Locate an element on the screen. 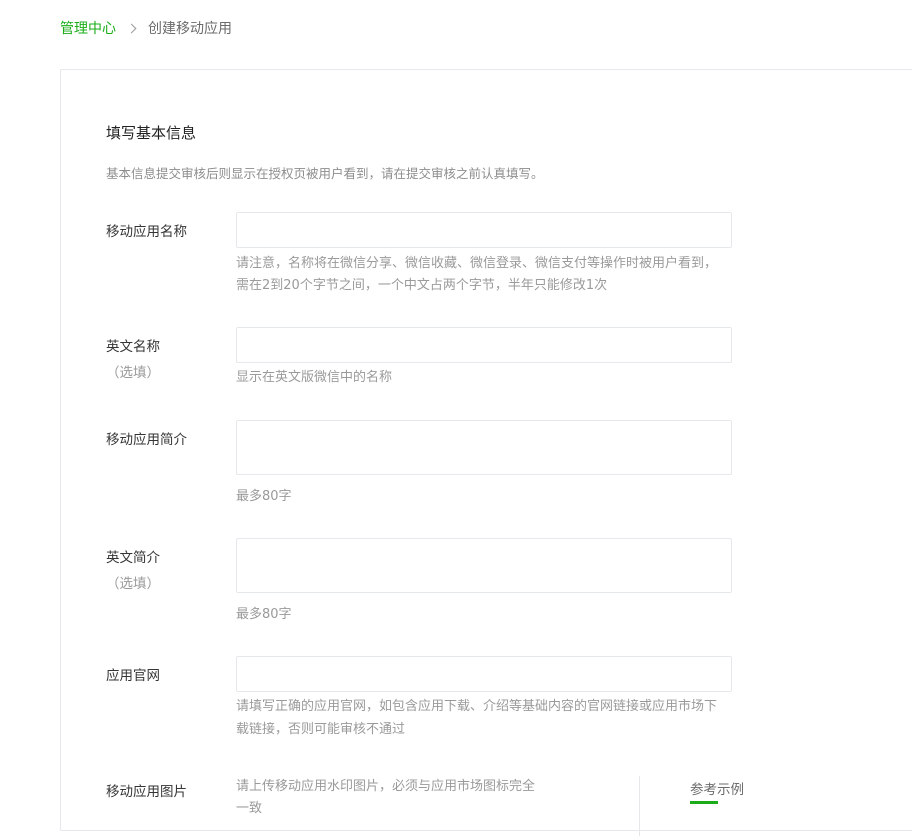 The height and width of the screenshot is (836, 912). english-name-input is located at coordinates (484, 345).